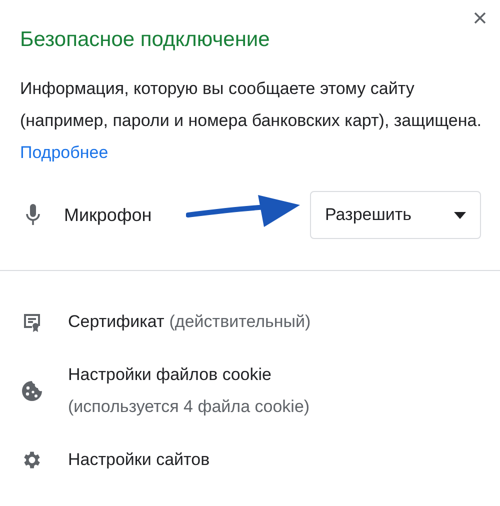 The image size is (500, 506). I want to click on microphone-icon, so click(33, 215).